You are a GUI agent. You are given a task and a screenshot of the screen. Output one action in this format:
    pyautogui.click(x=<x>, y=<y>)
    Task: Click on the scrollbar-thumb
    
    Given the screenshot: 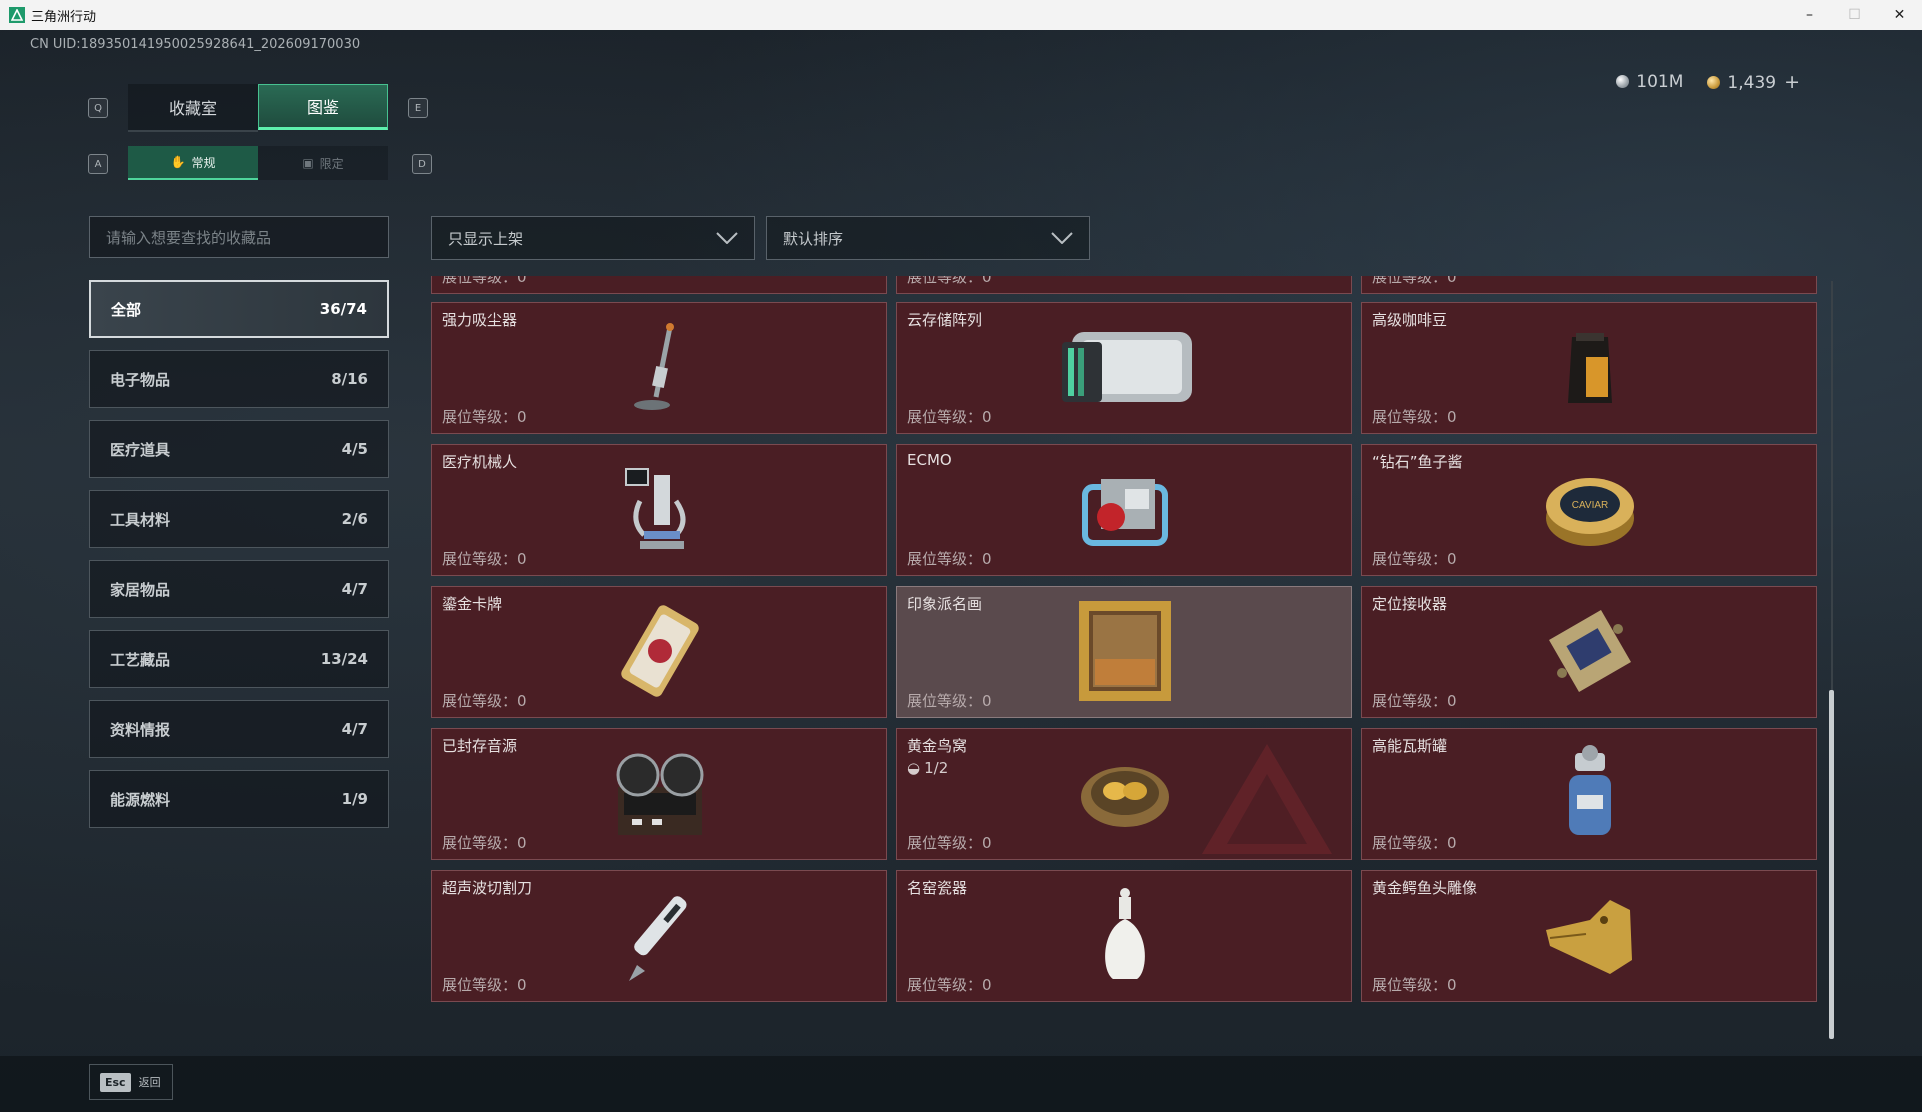 What is the action you would take?
    pyautogui.click(x=1831, y=864)
    